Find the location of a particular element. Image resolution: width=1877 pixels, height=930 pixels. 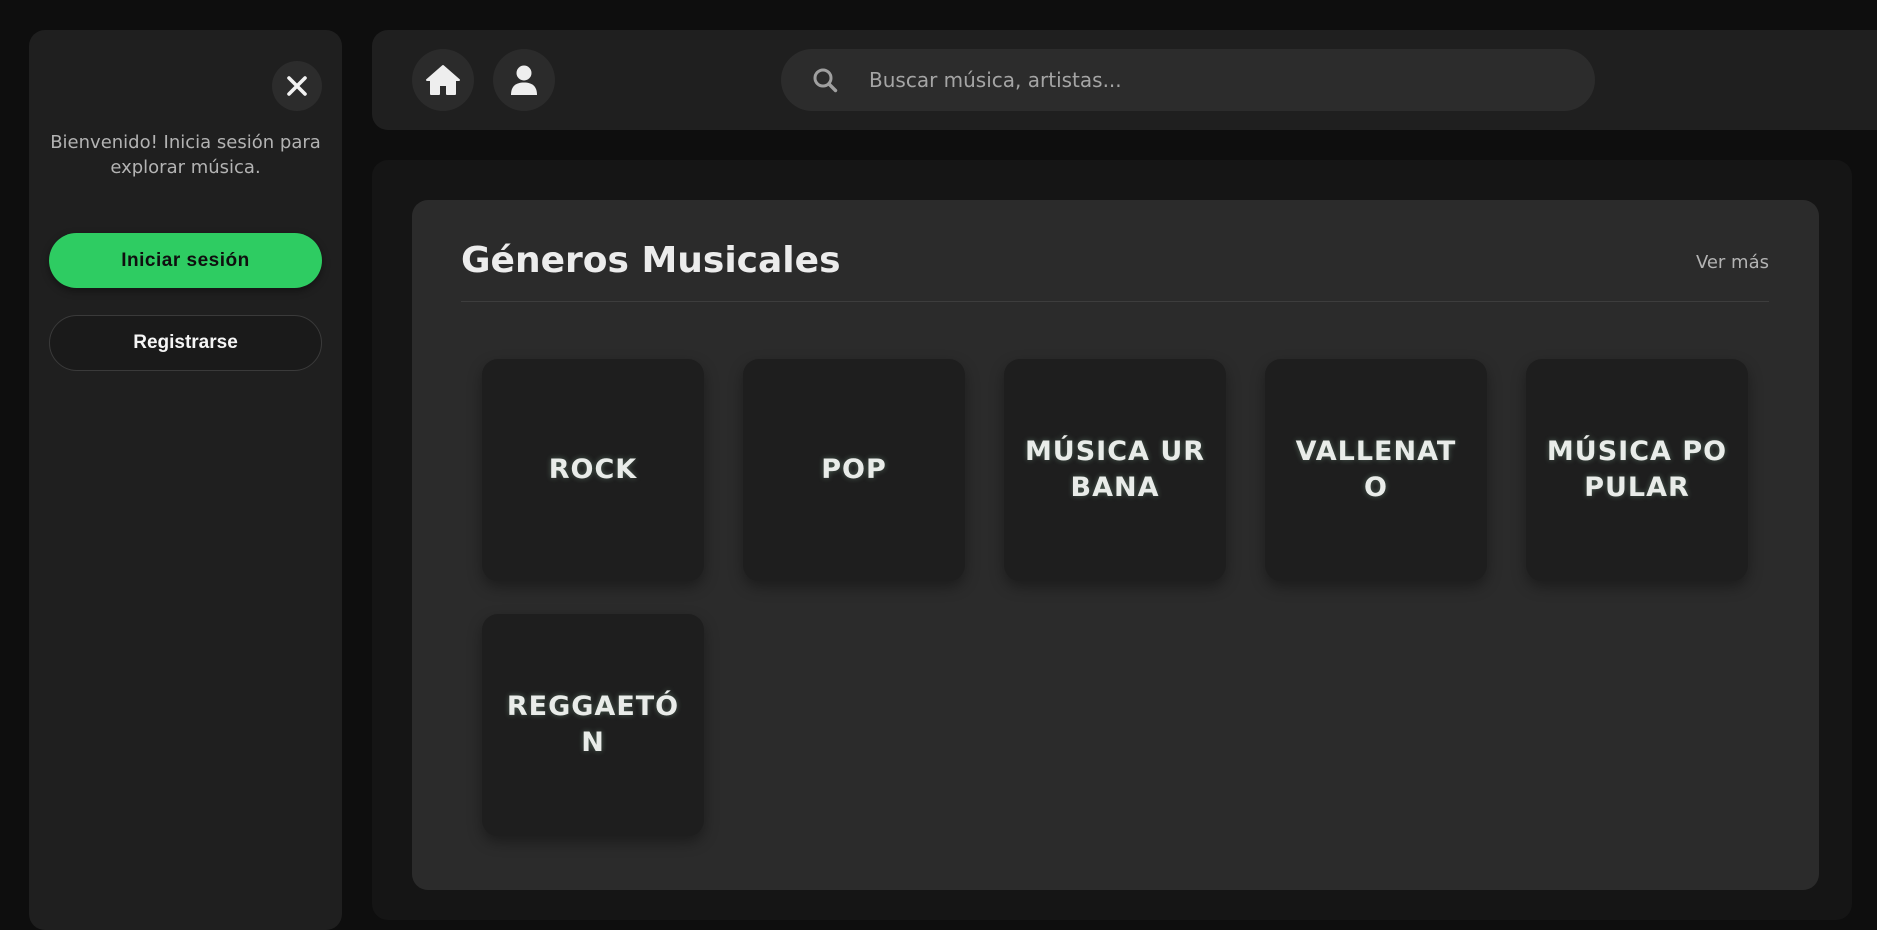

see-more-link: Ver más is located at coordinates (1732, 262).